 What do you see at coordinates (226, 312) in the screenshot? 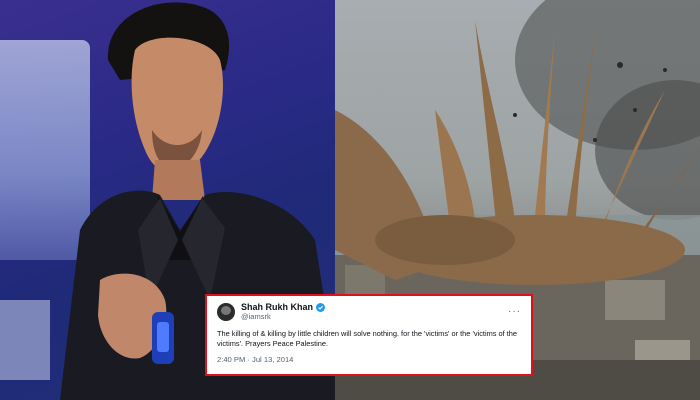
I see `avatar` at bounding box center [226, 312].